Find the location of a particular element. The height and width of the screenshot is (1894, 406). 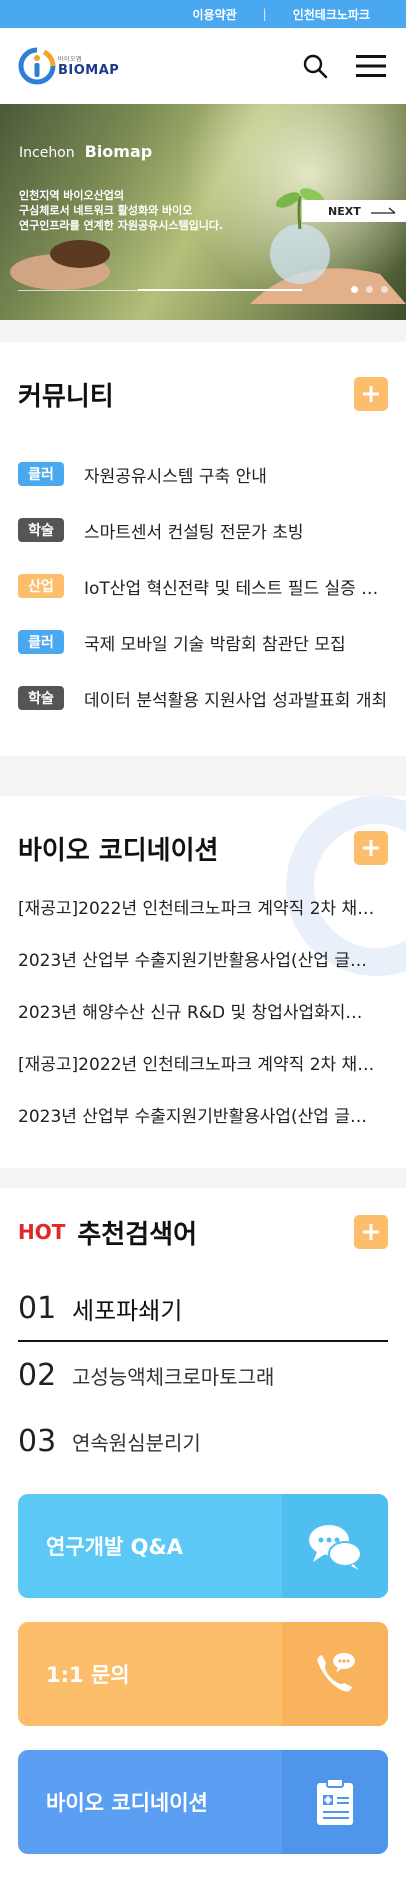

post-title: IoT산업 혁신전략 및 테스트 필드 실증 사업 is located at coordinates (236, 586).